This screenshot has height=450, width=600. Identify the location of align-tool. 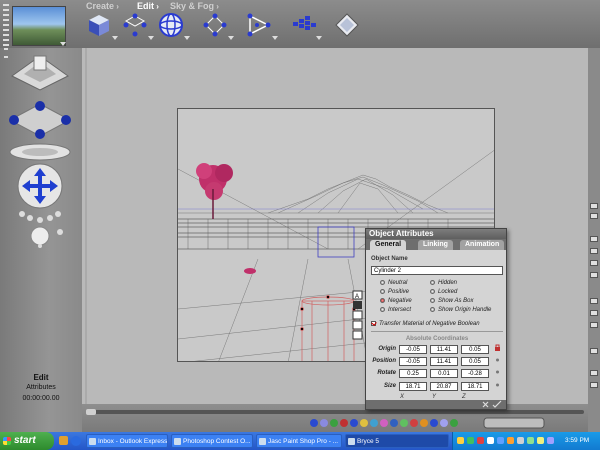
(262, 26).